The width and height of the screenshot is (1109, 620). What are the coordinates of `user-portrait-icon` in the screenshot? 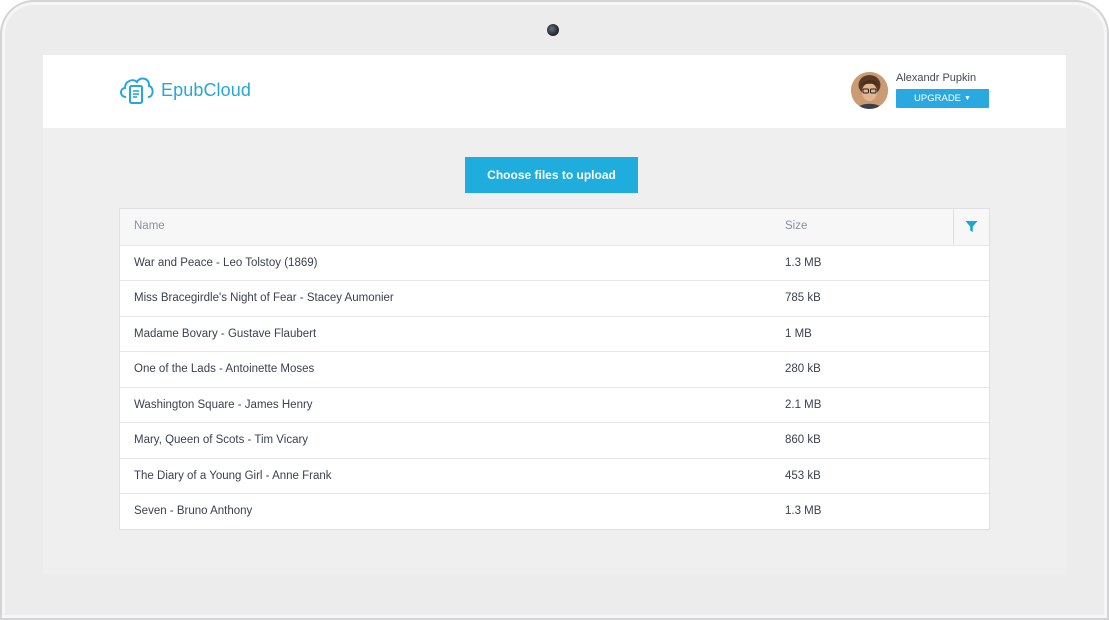 It's located at (869, 90).